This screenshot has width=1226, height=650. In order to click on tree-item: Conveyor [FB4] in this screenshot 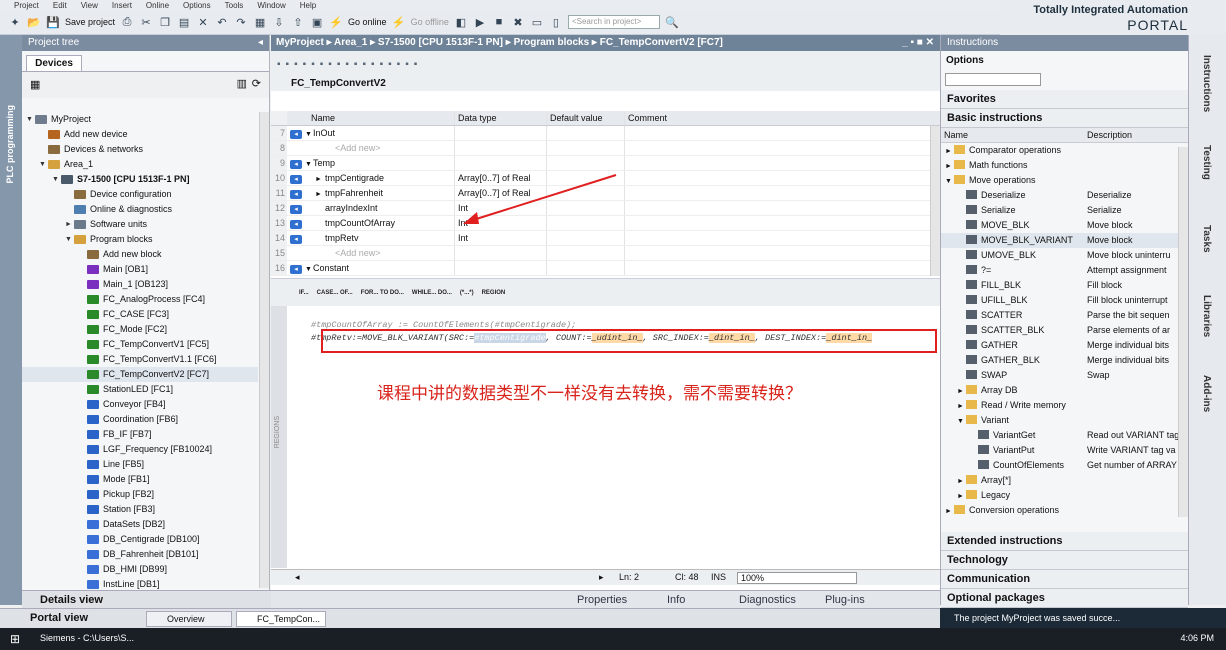, I will do `click(140, 404)`.